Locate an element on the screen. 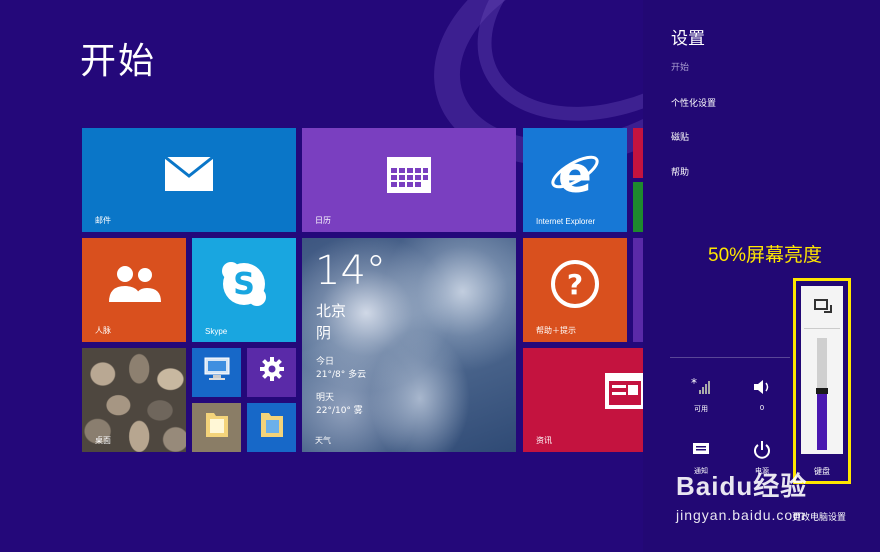 The height and width of the screenshot is (552, 880). brightness-auto-icon is located at coordinates (823, 306).